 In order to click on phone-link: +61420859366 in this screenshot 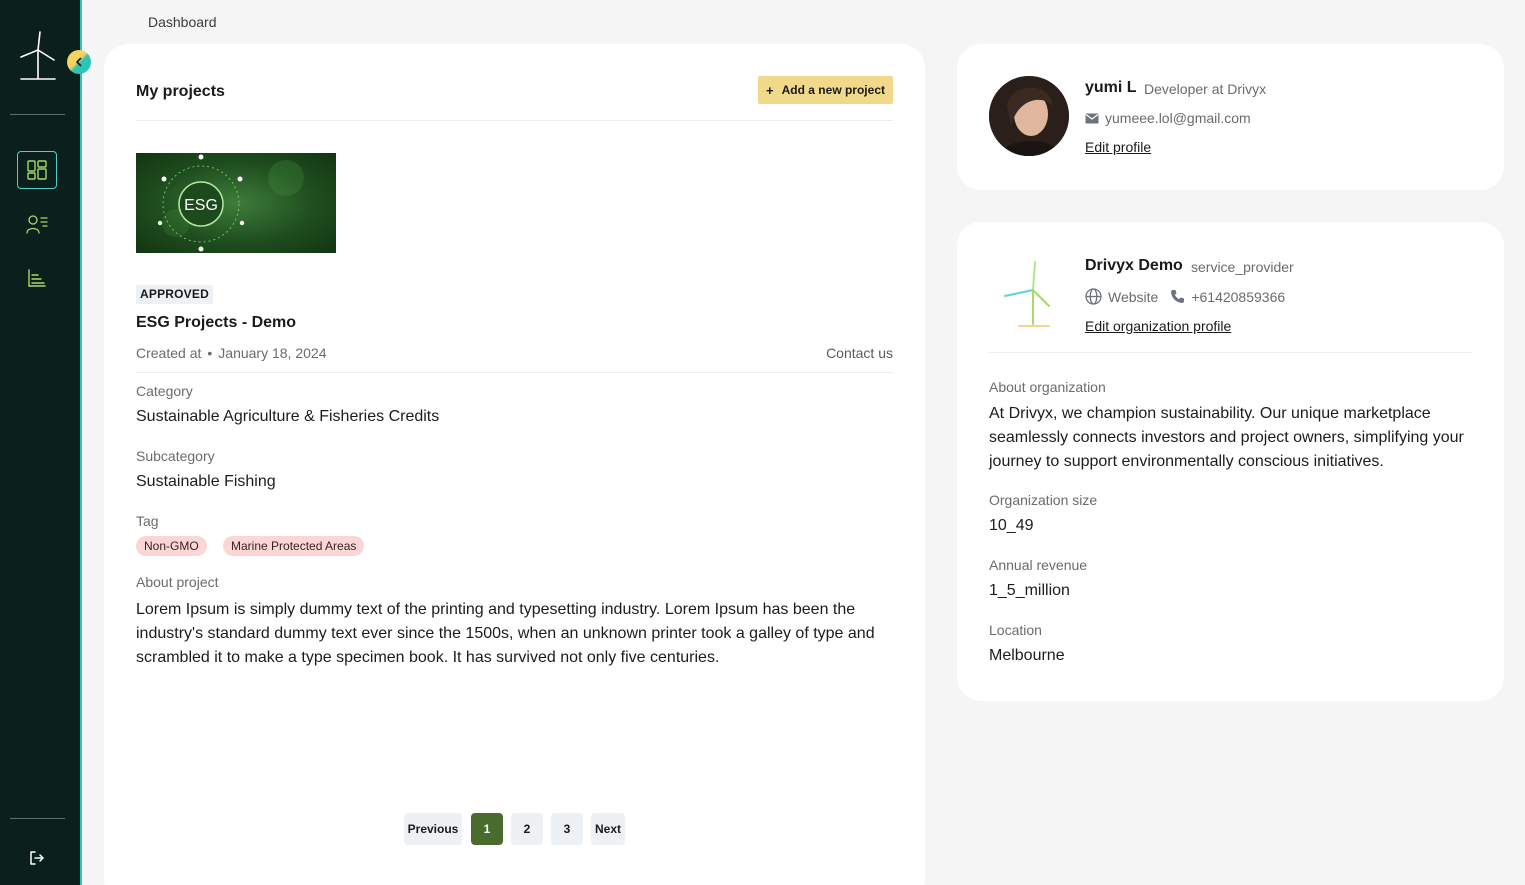, I will do `click(1227, 297)`.